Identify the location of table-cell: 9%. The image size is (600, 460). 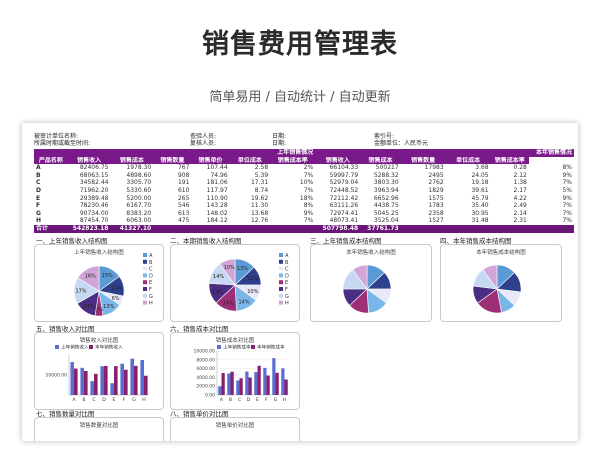
(567, 175).